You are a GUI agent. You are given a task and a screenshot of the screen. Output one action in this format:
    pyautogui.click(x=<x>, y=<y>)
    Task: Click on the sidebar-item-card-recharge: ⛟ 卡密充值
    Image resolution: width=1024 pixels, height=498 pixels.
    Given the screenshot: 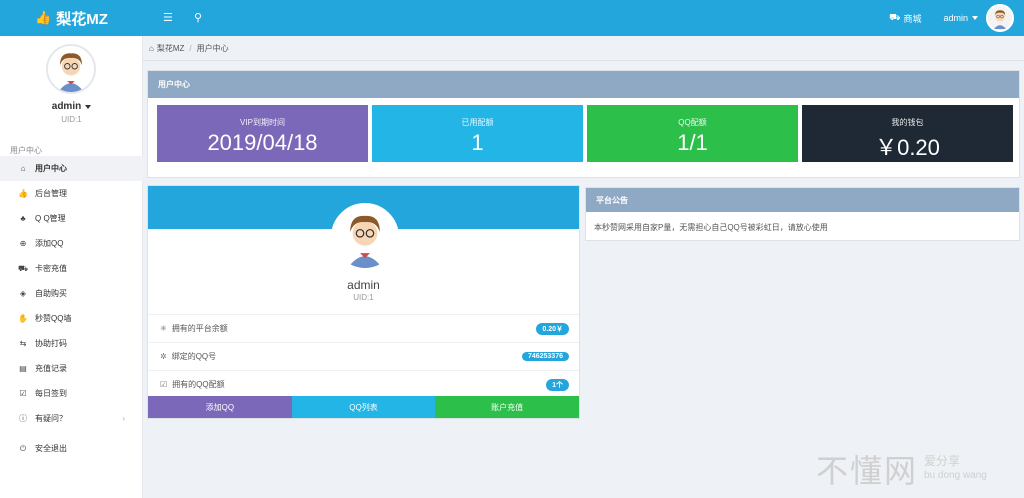 What is the action you would take?
    pyautogui.click(x=71, y=268)
    